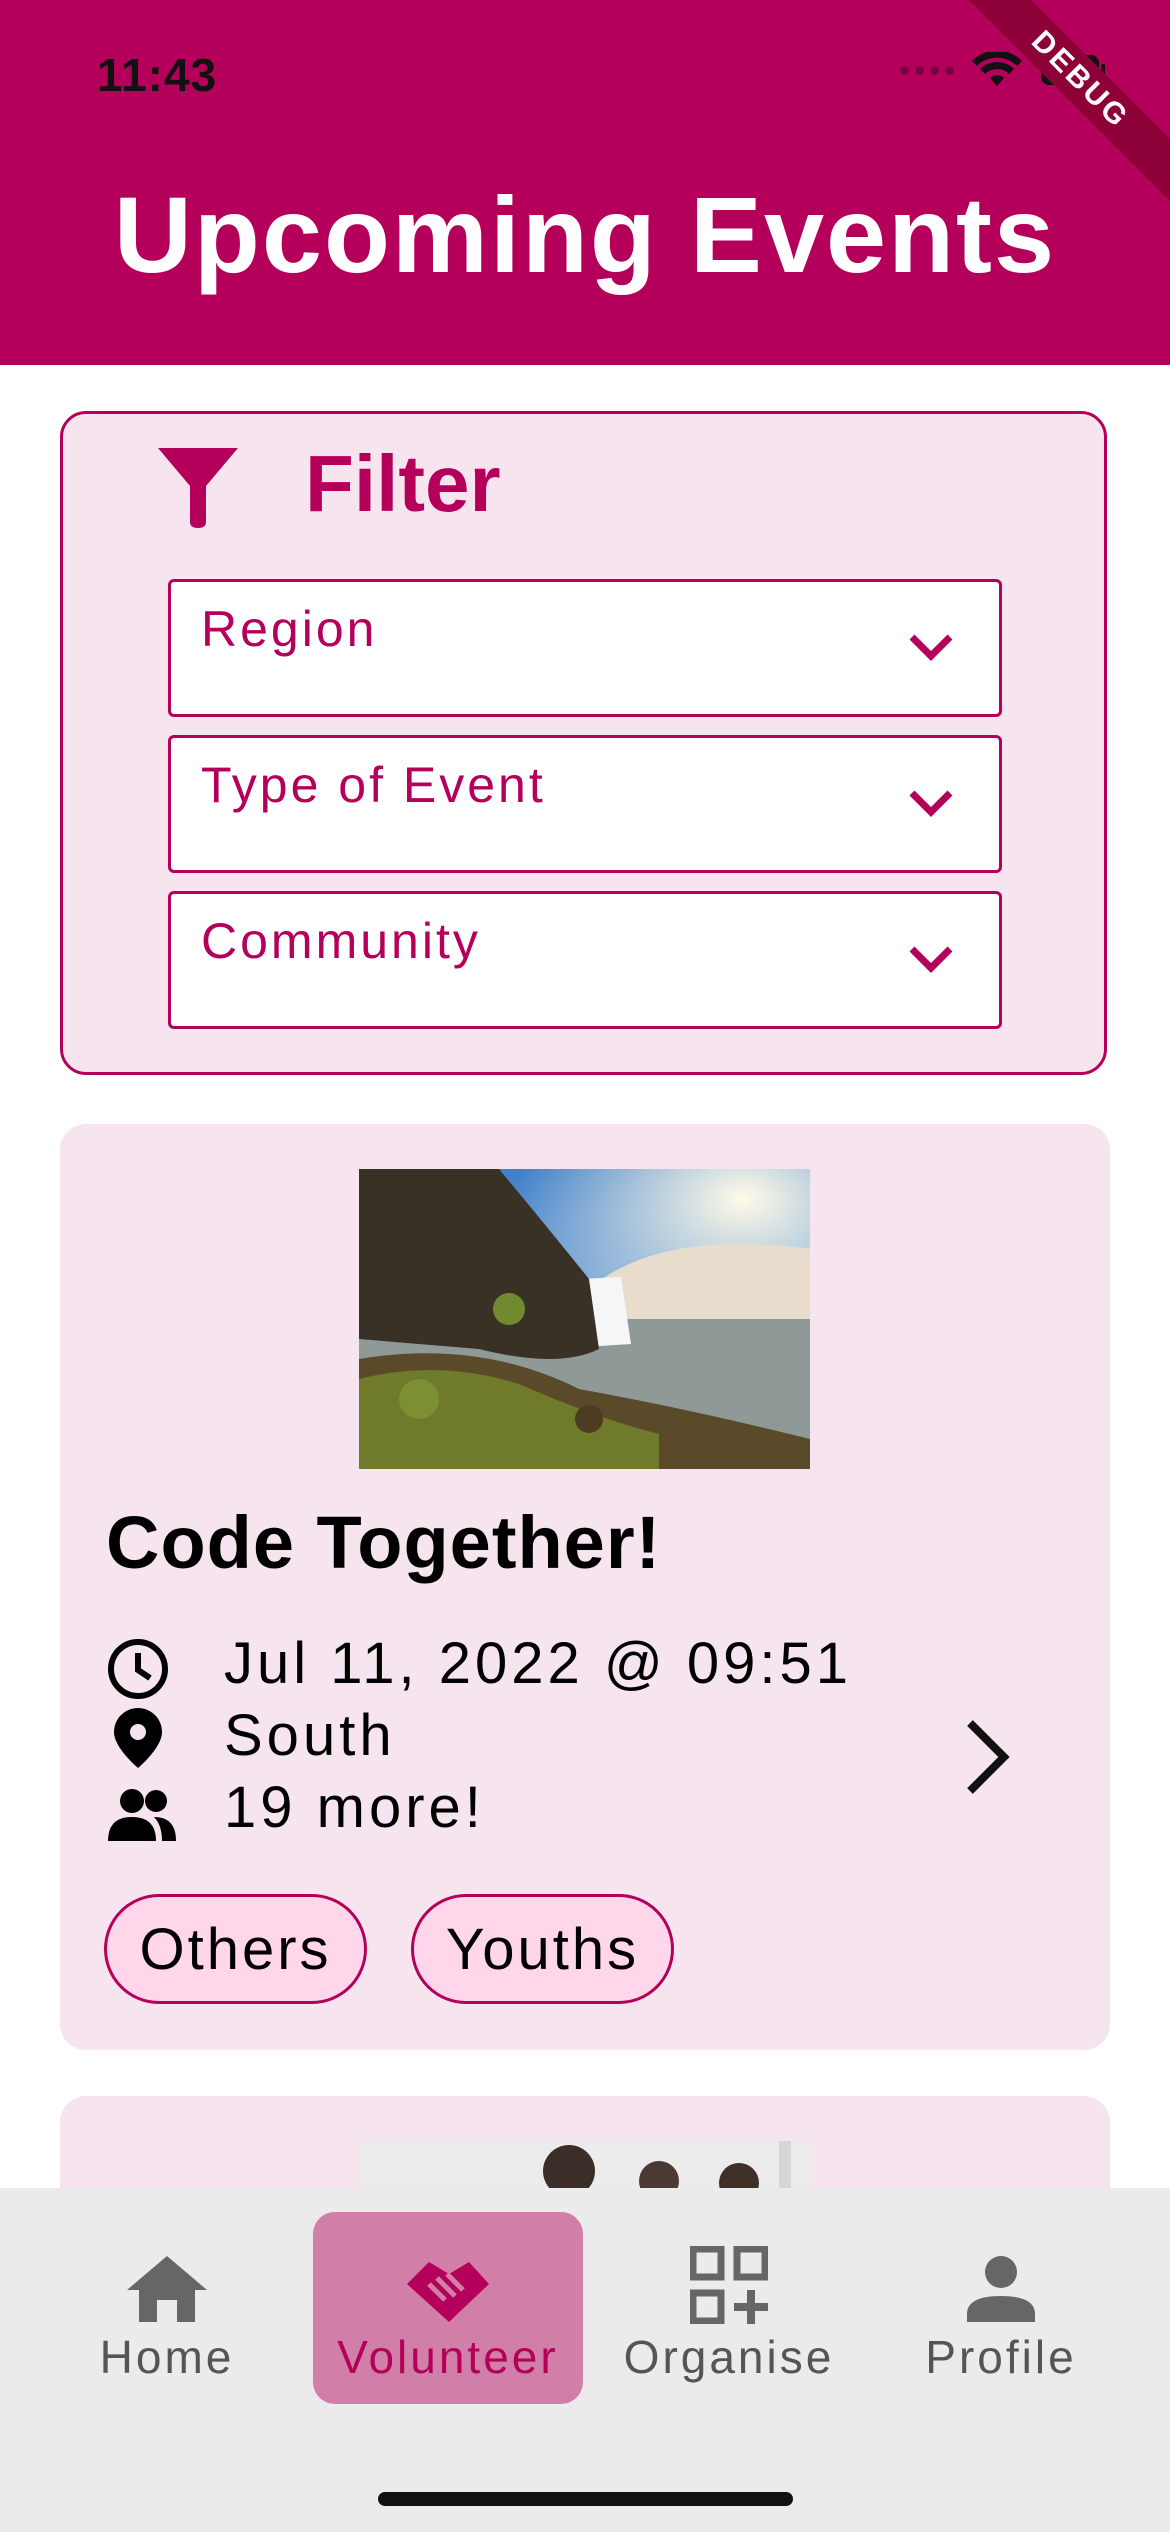  Describe the element at coordinates (585, 648) in the screenshot. I see `region-dropdown: Region` at that location.